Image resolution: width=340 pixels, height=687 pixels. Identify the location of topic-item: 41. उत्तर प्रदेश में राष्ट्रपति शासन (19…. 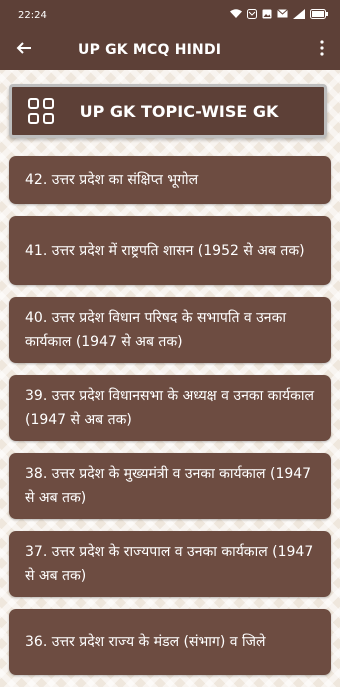
(170, 250).